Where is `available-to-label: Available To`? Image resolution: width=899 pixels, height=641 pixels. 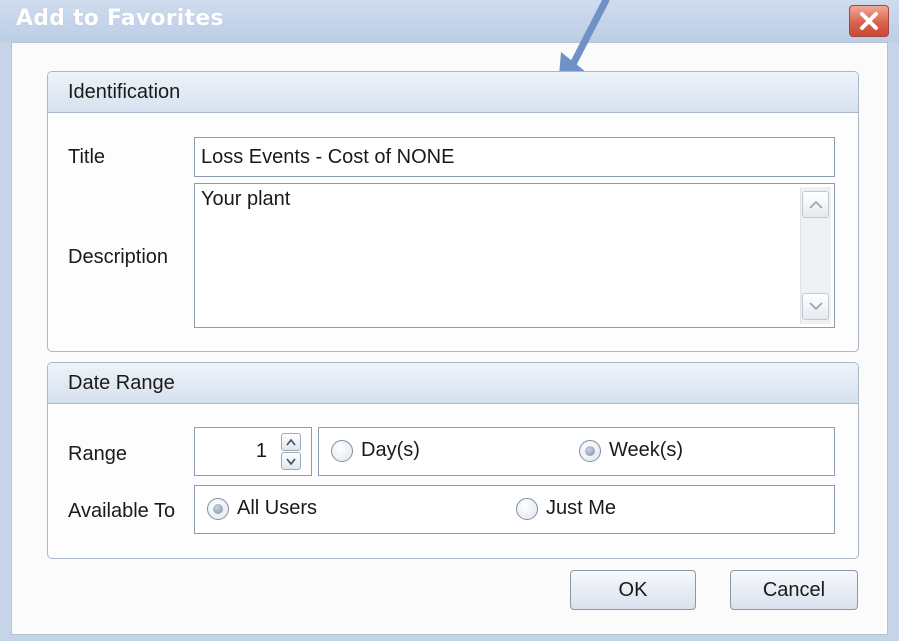
available-to-label: Available To is located at coordinates (122, 511).